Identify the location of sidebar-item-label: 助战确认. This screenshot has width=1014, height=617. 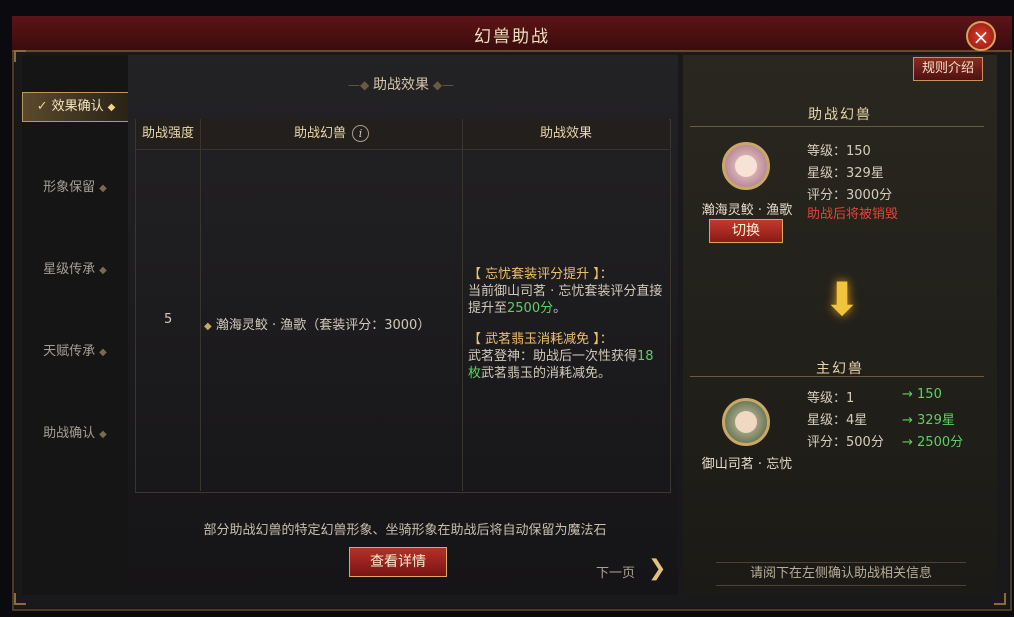
(69, 433).